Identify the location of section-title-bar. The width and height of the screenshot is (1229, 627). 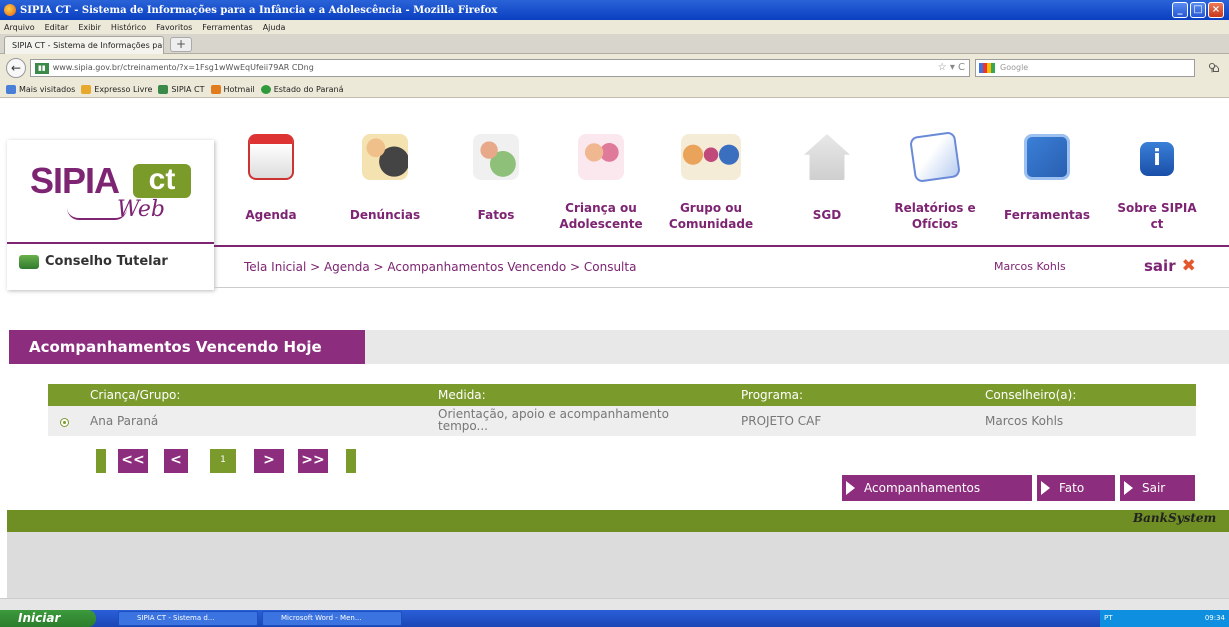
(797, 347).